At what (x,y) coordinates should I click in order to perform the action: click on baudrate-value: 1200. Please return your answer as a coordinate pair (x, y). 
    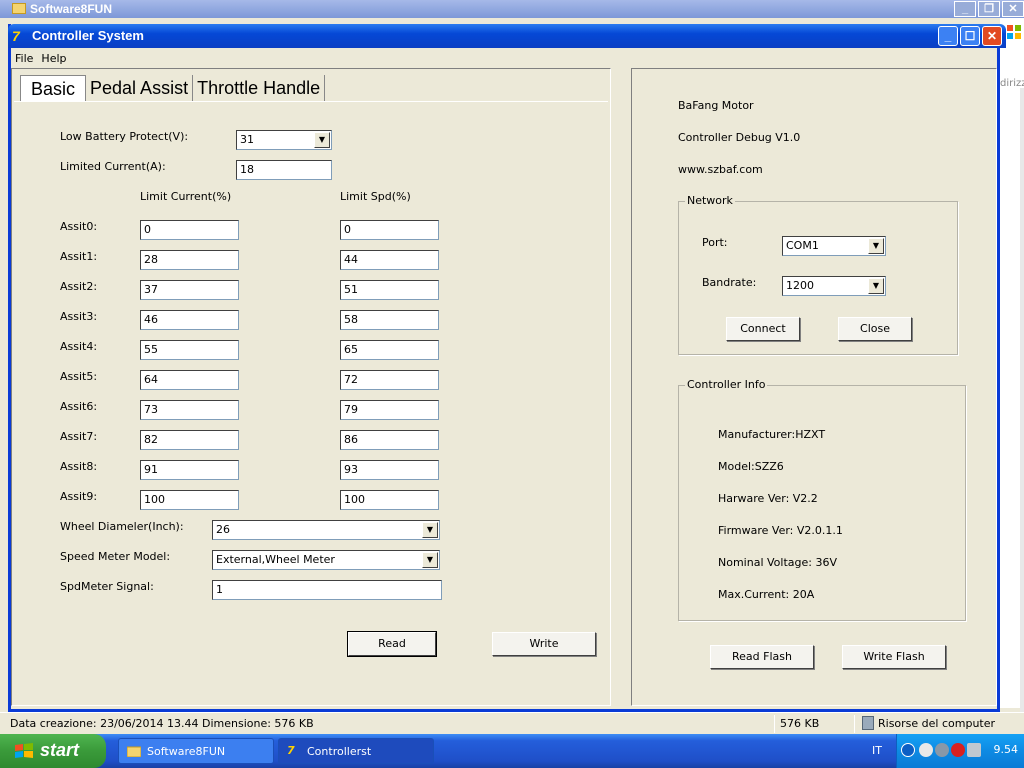
    Looking at the image, I should click on (800, 285).